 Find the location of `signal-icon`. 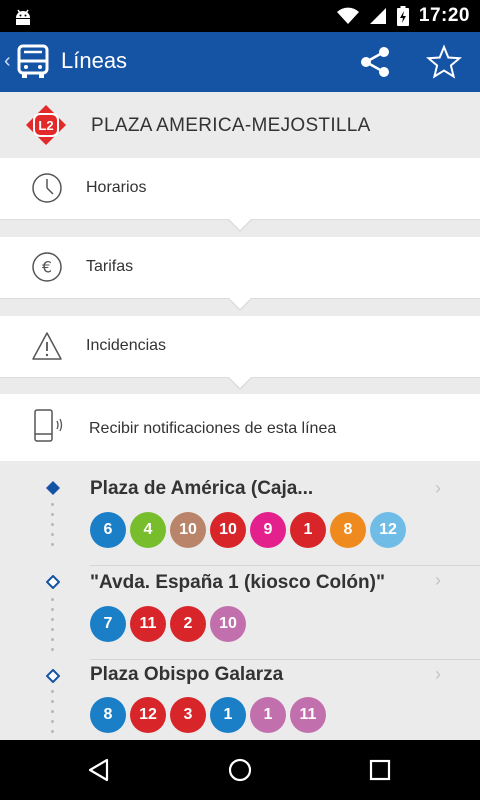

signal-icon is located at coordinates (377, 16).